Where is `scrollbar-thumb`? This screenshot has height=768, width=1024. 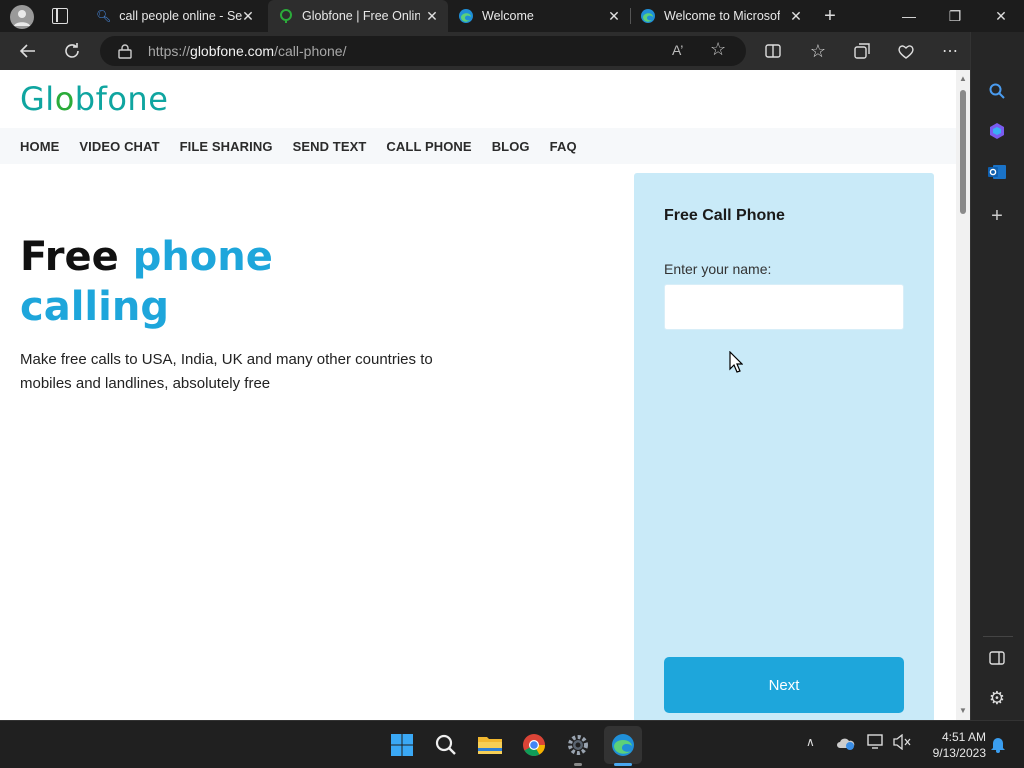
scrollbar-thumb is located at coordinates (963, 152).